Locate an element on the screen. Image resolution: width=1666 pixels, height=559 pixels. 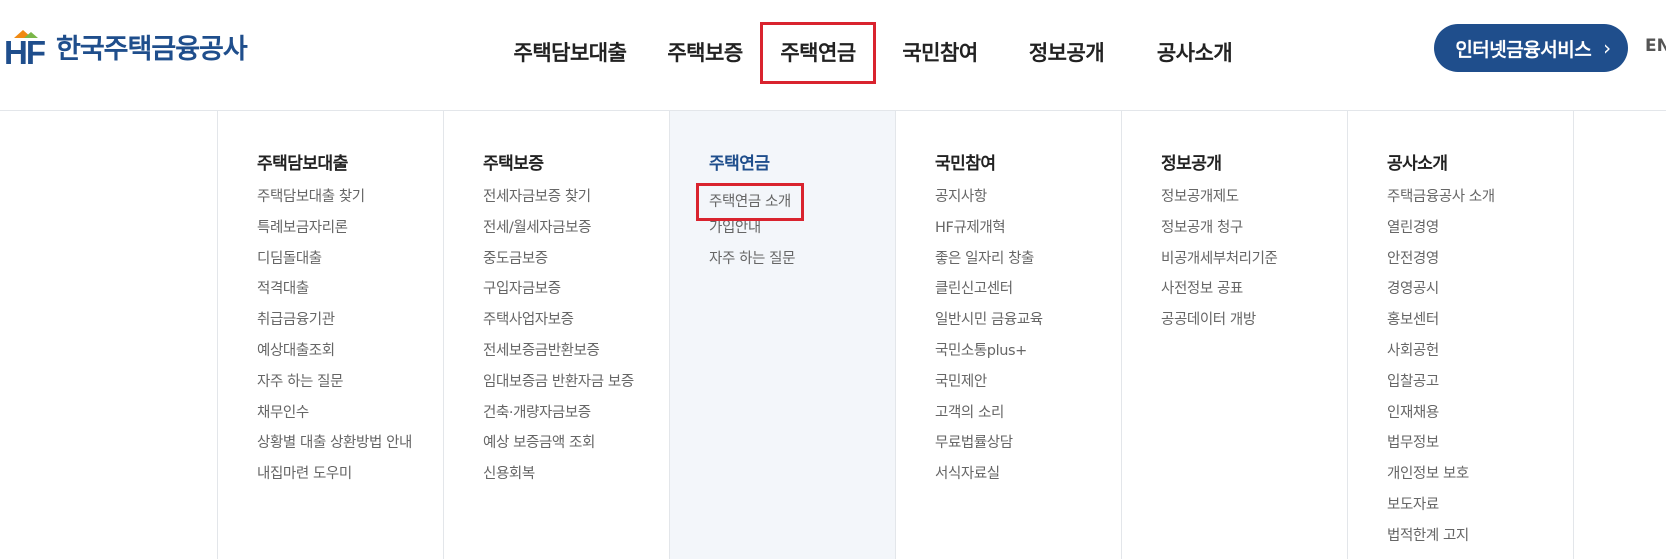
menu-item-highlighted: 주택연금 소개 is located at coordinates (750, 202).